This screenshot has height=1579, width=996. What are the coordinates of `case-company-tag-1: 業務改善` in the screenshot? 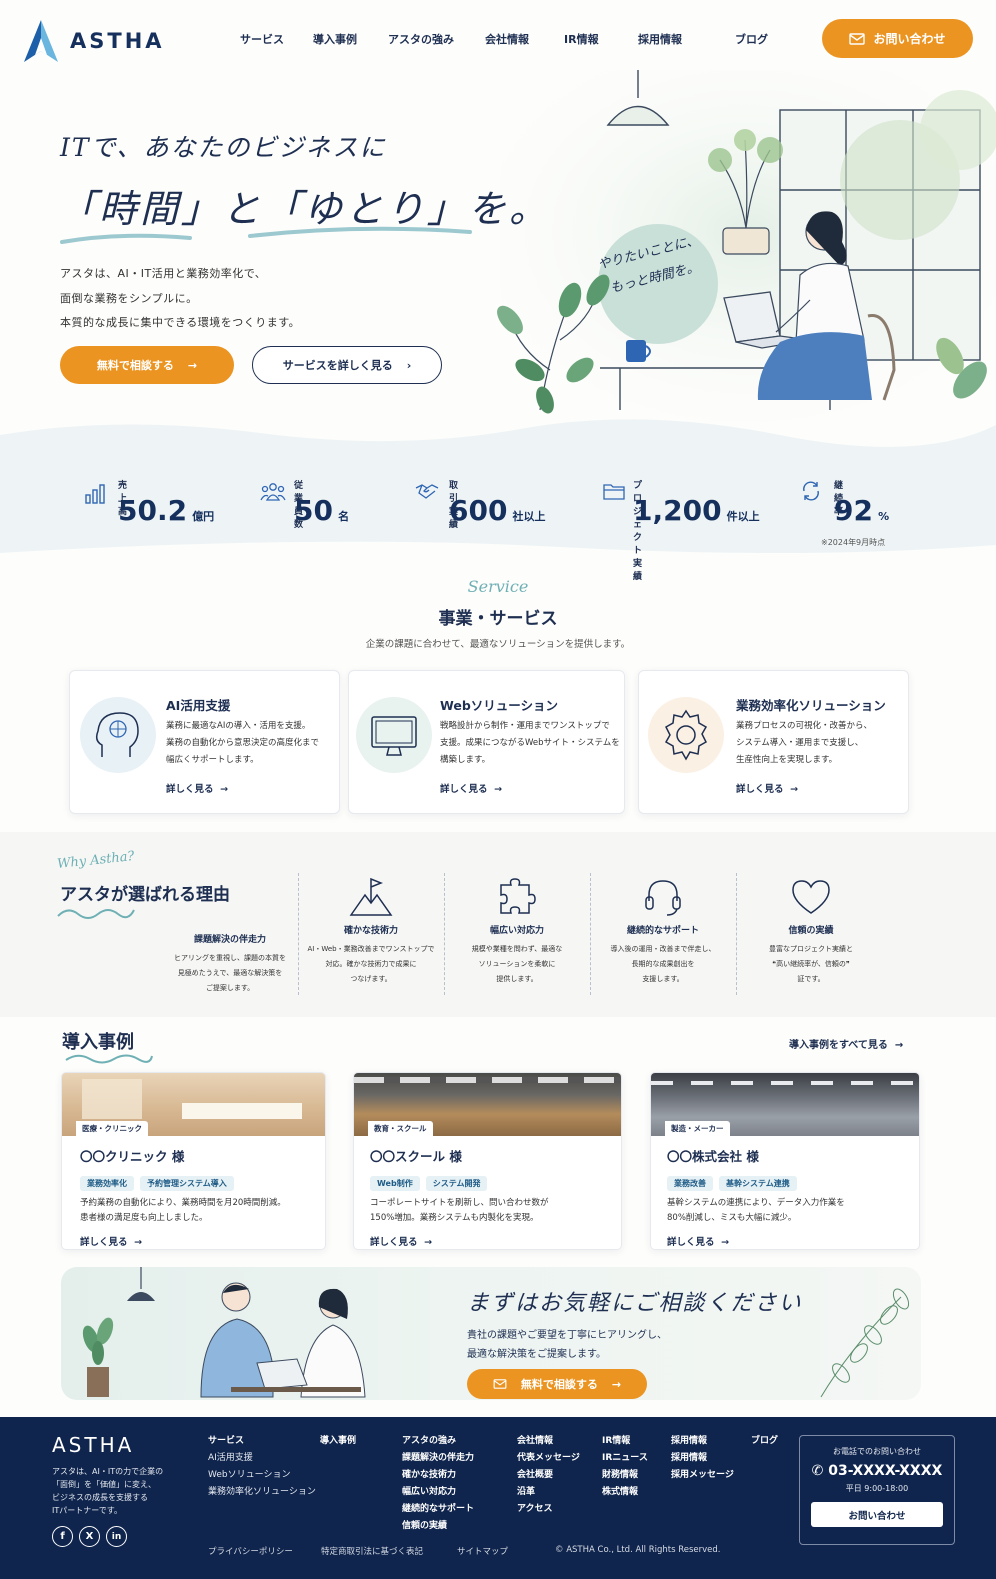 It's located at (690, 1183).